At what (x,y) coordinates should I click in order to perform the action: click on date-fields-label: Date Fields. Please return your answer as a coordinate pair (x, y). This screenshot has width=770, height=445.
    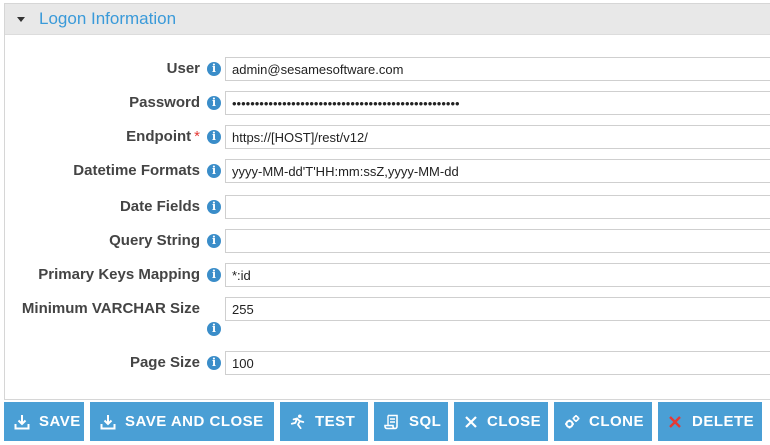
    Looking at the image, I should click on (159, 206).